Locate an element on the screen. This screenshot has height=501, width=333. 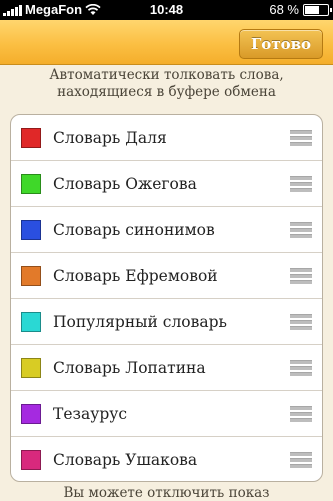
header-line-1: Автоматически толковать слова, is located at coordinates (166, 75).